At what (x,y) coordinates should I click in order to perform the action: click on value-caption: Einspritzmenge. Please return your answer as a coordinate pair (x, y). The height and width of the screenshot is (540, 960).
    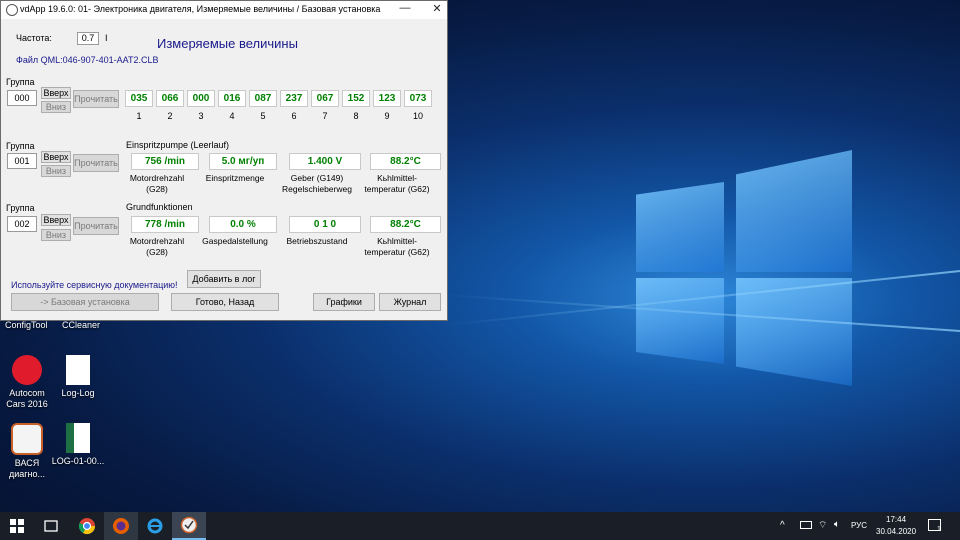
    Looking at the image, I should click on (235, 178).